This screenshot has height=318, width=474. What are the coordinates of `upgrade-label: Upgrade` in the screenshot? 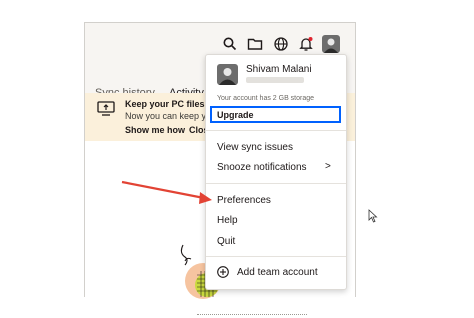 It's located at (235, 115).